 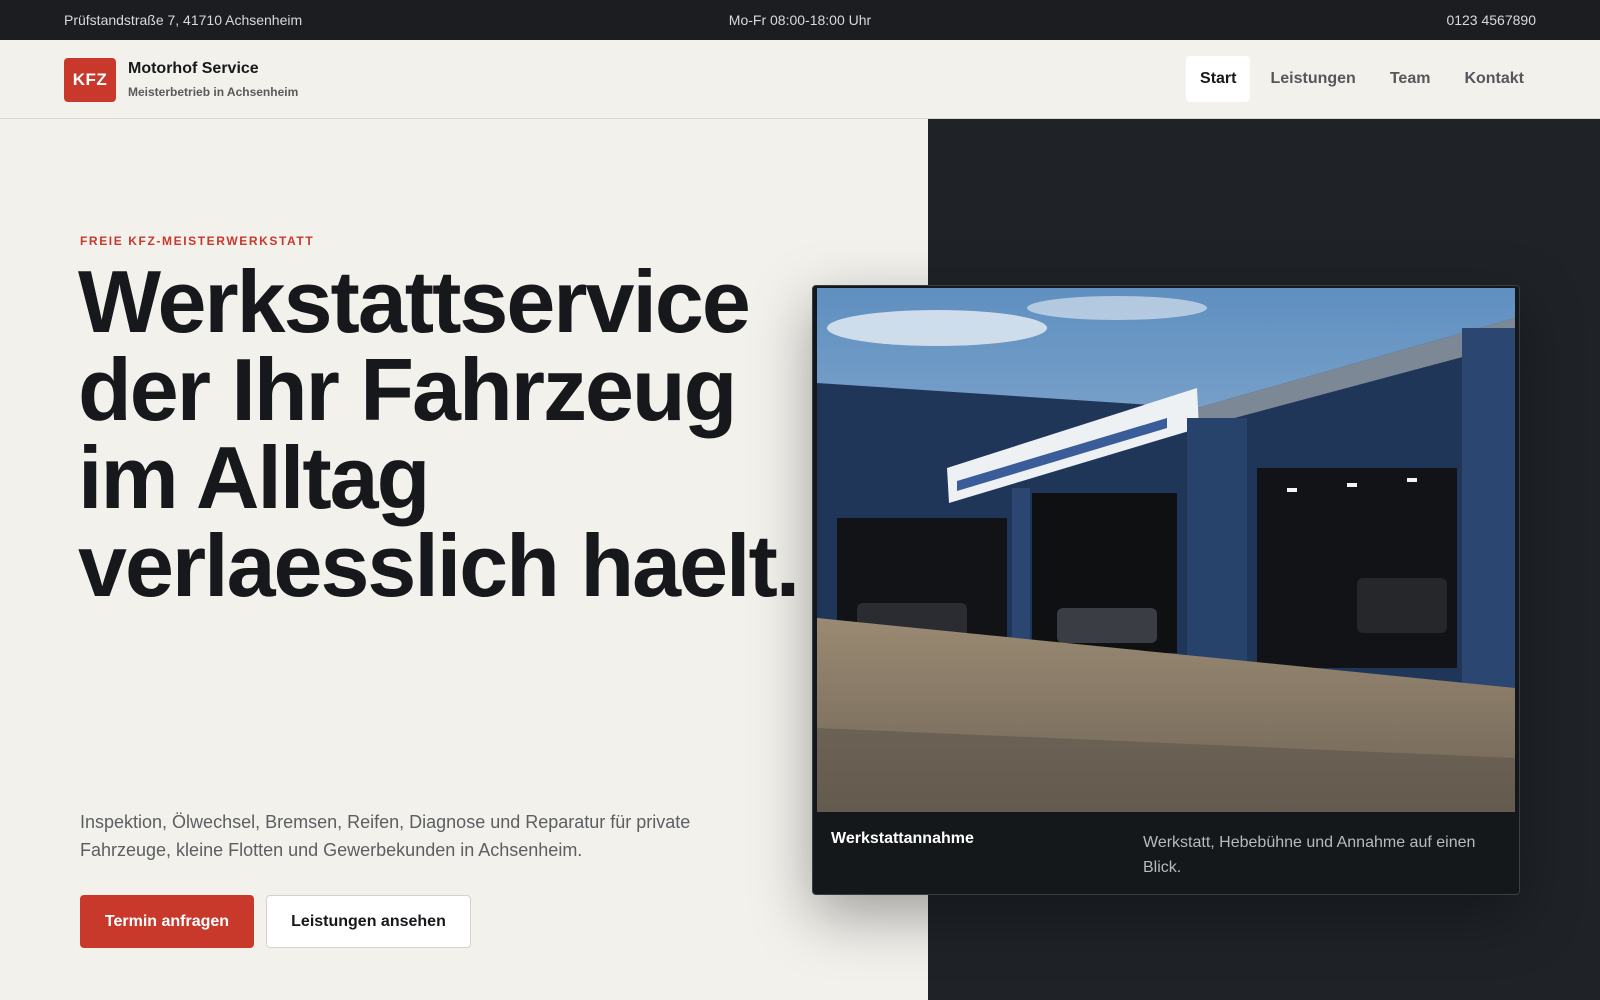 I want to click on opening-hours-text: Mo-Fr 08:00-18:00 Uhr, so click(x=800, y=20).